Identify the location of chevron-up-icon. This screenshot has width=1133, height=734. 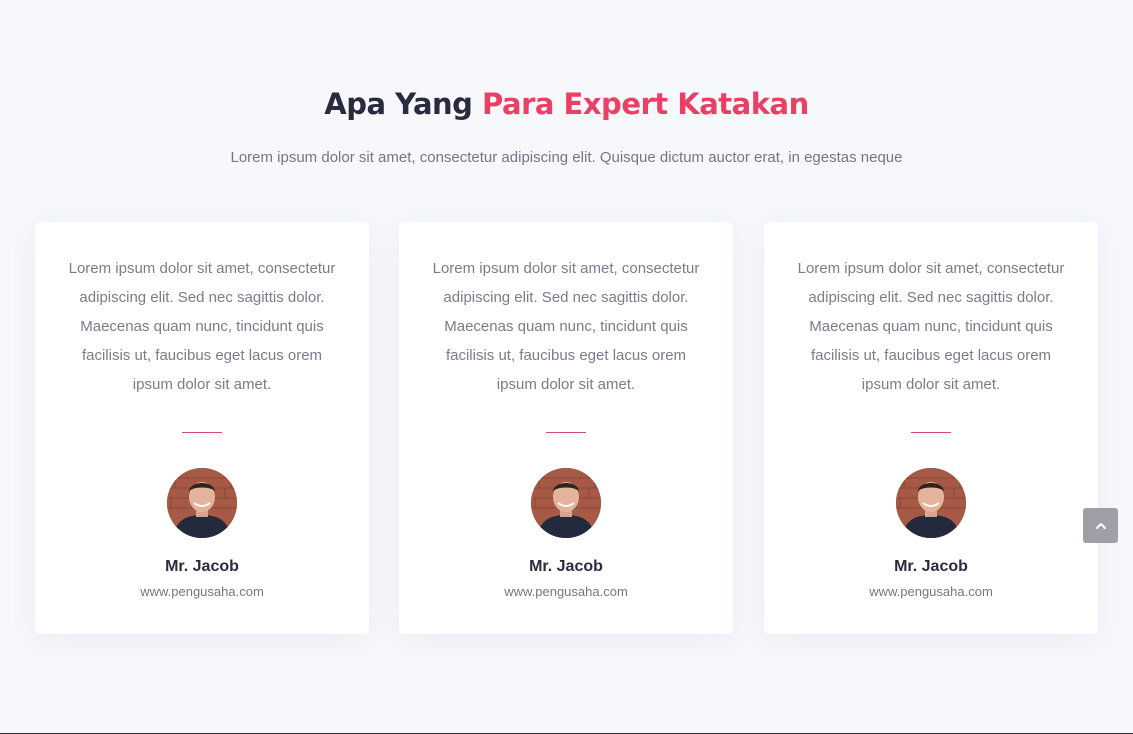
(1100, 525).